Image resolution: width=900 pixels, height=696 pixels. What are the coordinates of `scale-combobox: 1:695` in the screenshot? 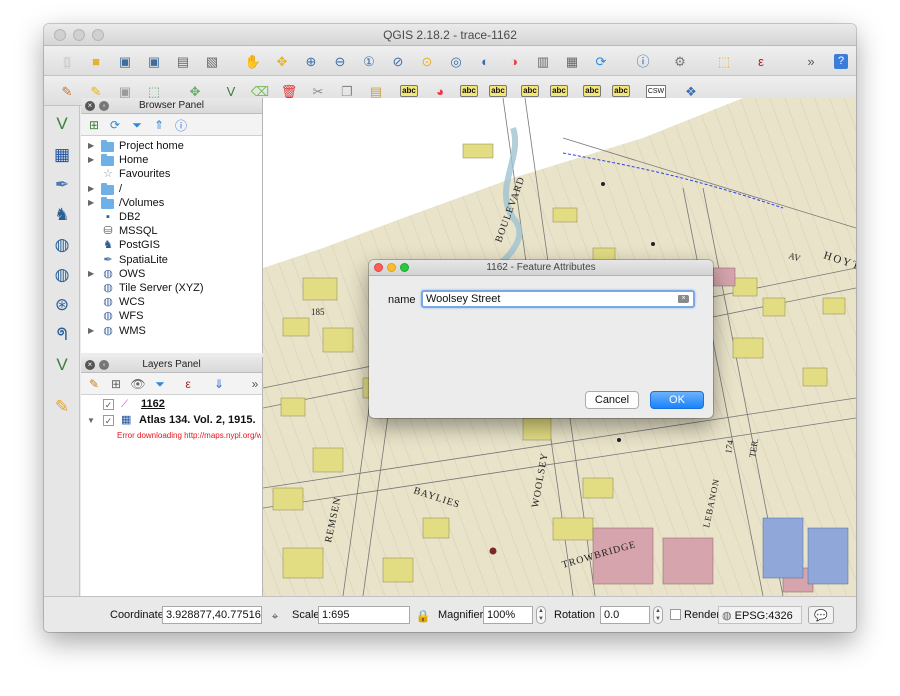 It's located at (364, 615).